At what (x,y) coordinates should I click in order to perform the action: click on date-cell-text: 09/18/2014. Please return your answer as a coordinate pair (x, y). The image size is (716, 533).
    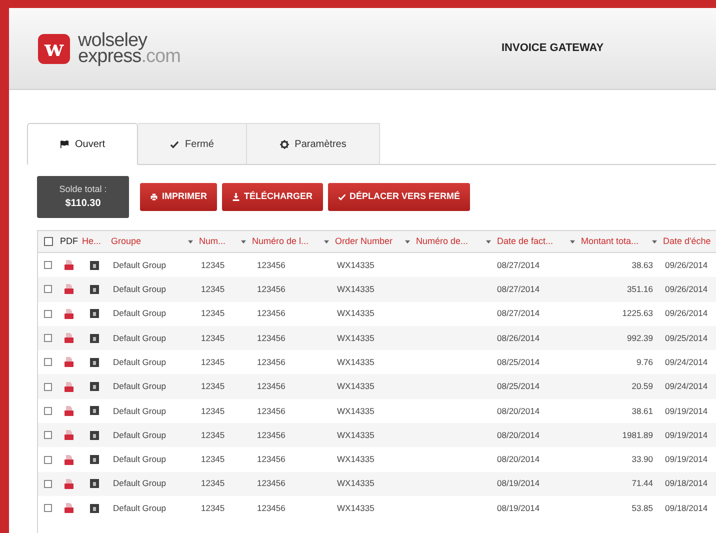
    Looking at the image, I should click on (686, 508).